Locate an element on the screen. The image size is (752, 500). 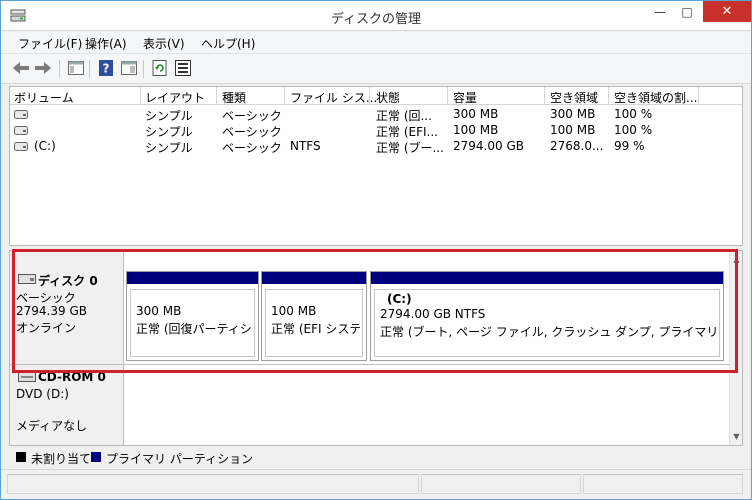
forward-arrow-icon is located at coordinates (43, 68).